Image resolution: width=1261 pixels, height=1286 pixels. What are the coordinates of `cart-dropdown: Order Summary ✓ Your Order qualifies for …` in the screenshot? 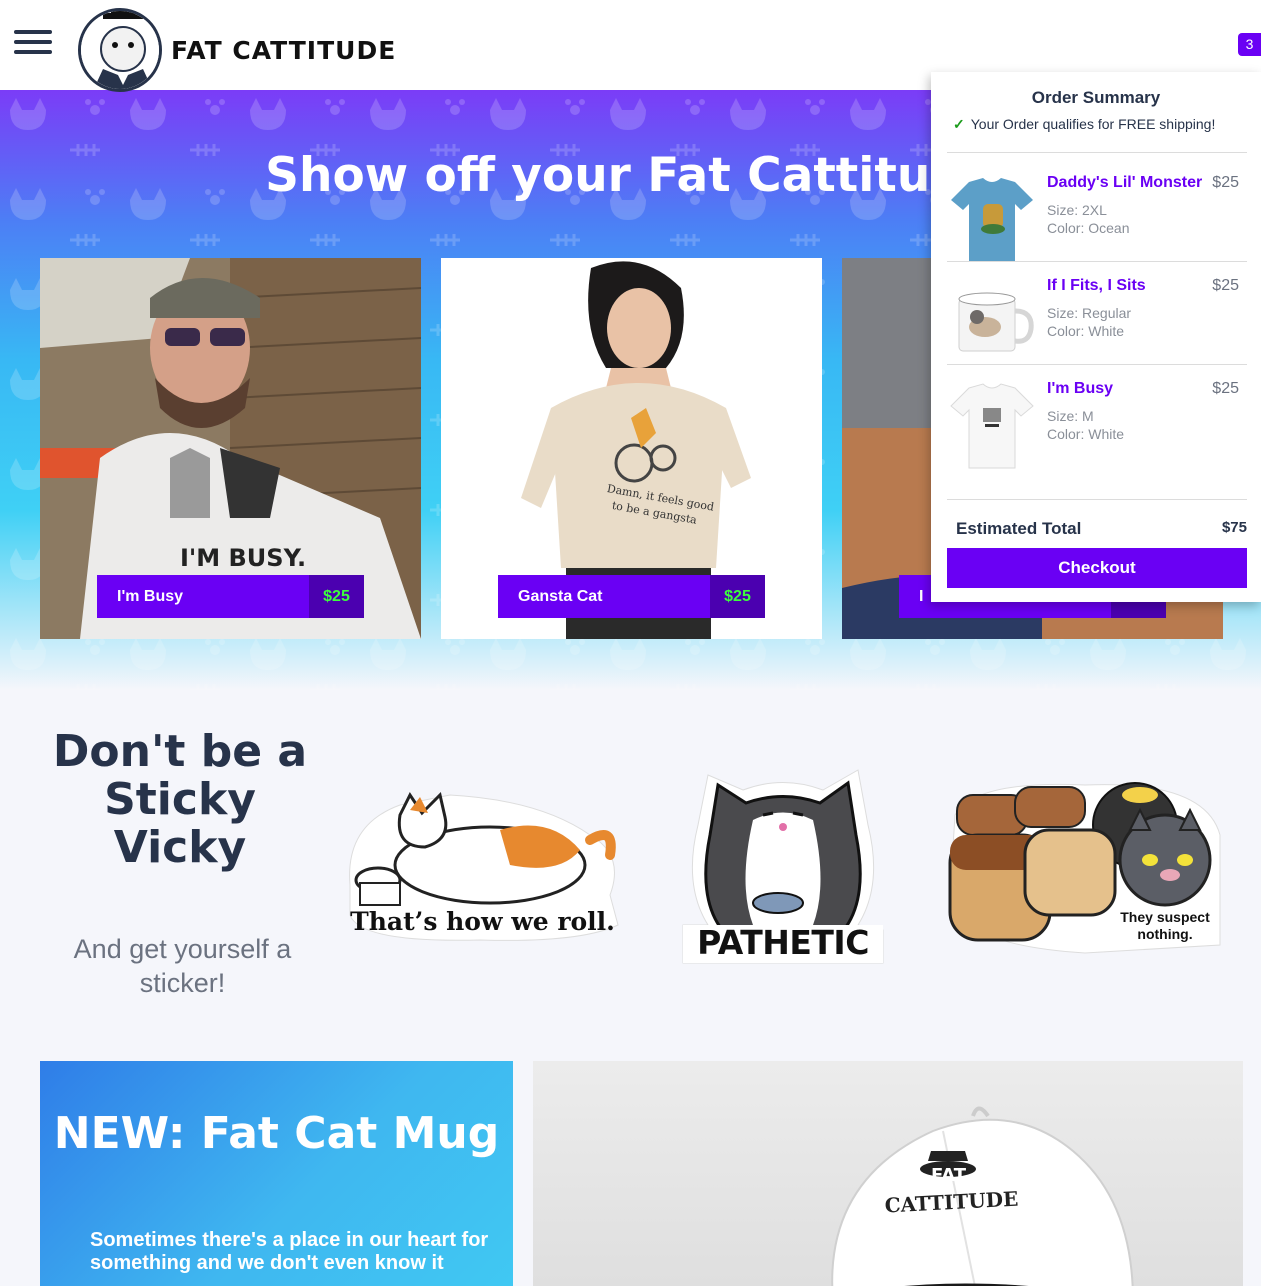 It's located at (1096, 337).